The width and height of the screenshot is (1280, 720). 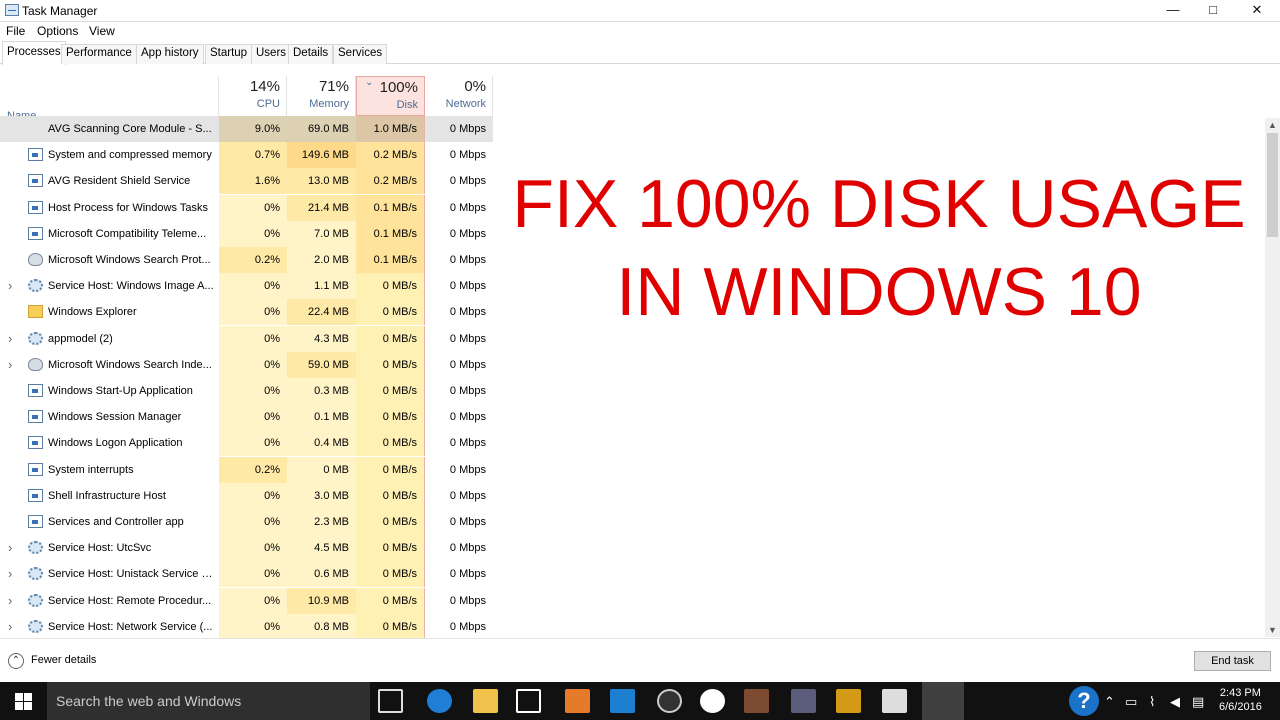 What do you see at coordinates (23, 701) in the screenshot?
I see `start-button` at bounding box center [23, 701].